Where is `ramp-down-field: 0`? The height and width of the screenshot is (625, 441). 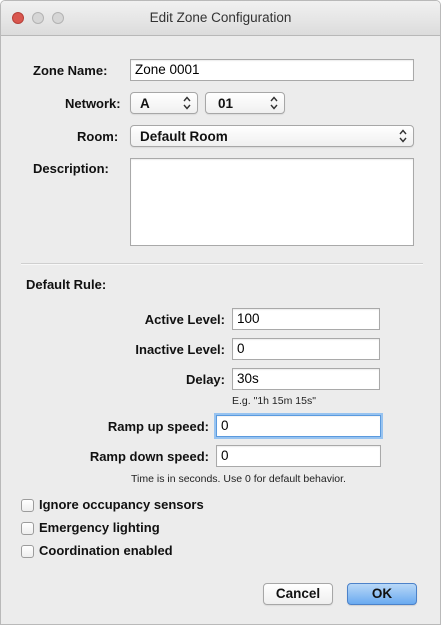
ramp-down-field: 0 is located at coordinates (298, 456).